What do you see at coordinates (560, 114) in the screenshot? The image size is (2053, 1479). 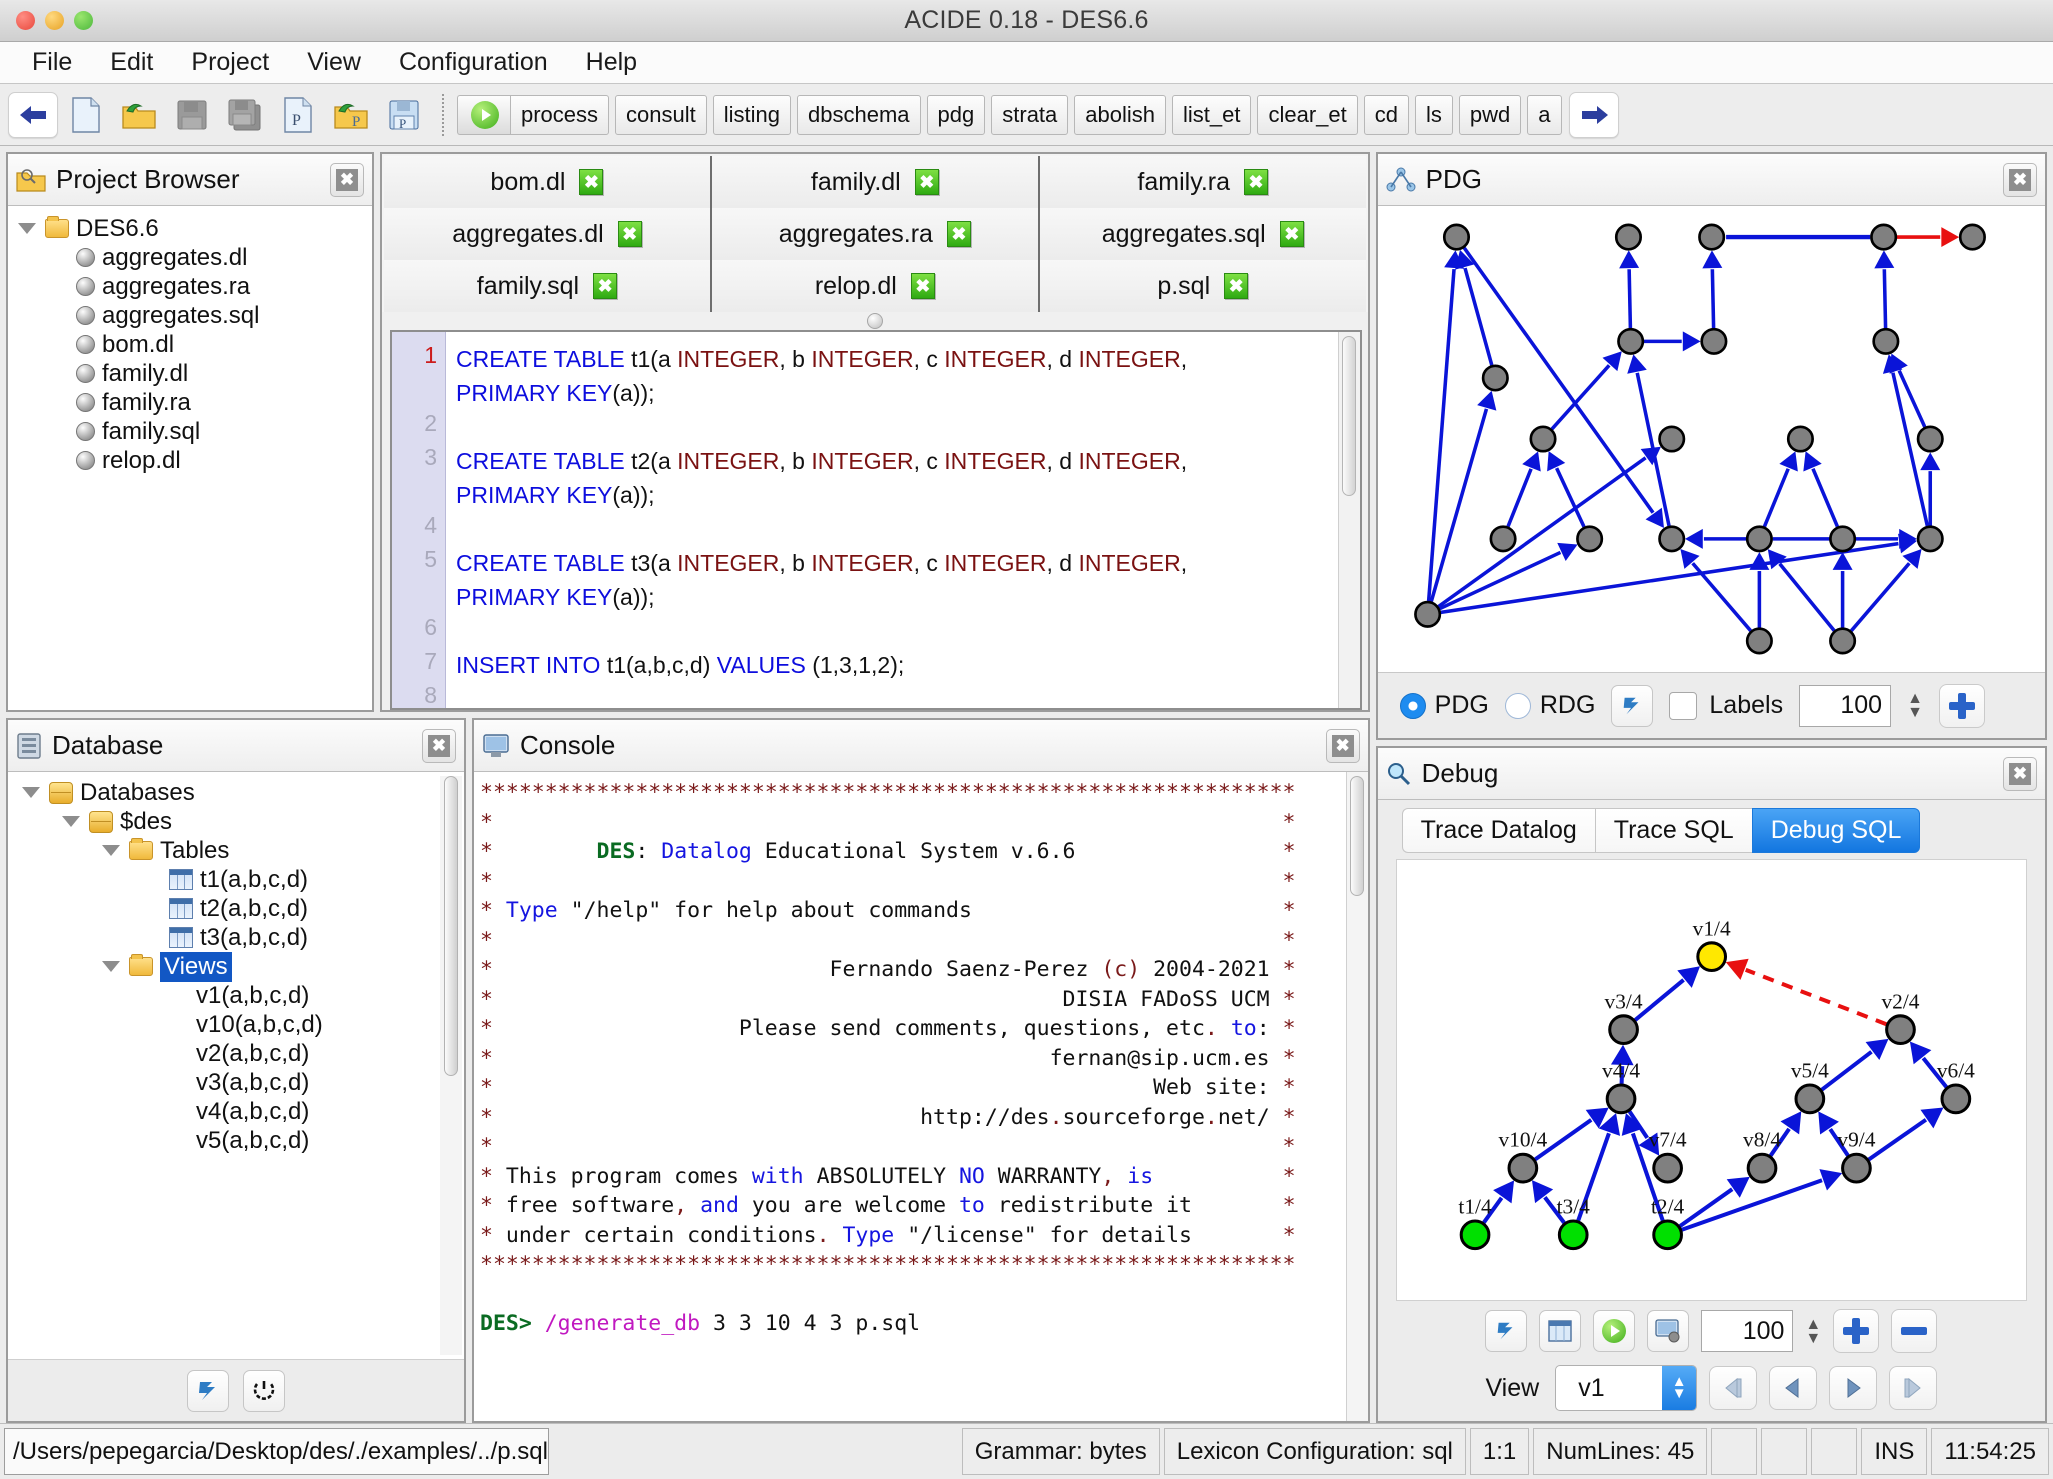 I see `cmd-process: process` at bounding box center [560, 114].